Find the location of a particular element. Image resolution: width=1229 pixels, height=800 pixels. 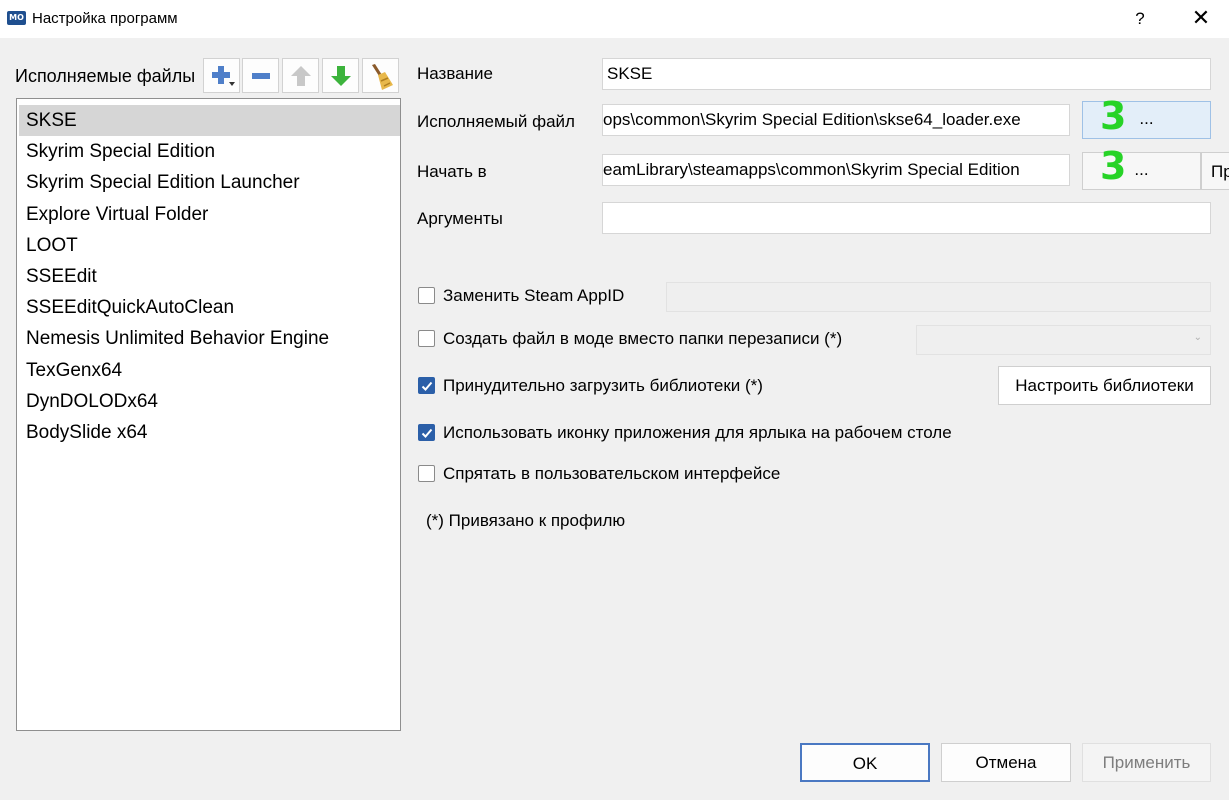

annotation-mark-binary: 3 is located at coordinates (1113, 116).